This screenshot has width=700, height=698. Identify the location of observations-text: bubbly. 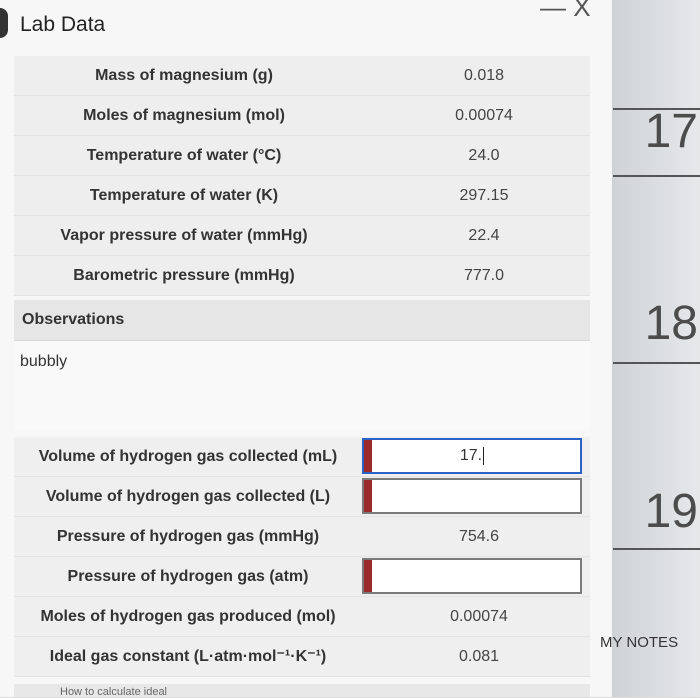
(44, 361).